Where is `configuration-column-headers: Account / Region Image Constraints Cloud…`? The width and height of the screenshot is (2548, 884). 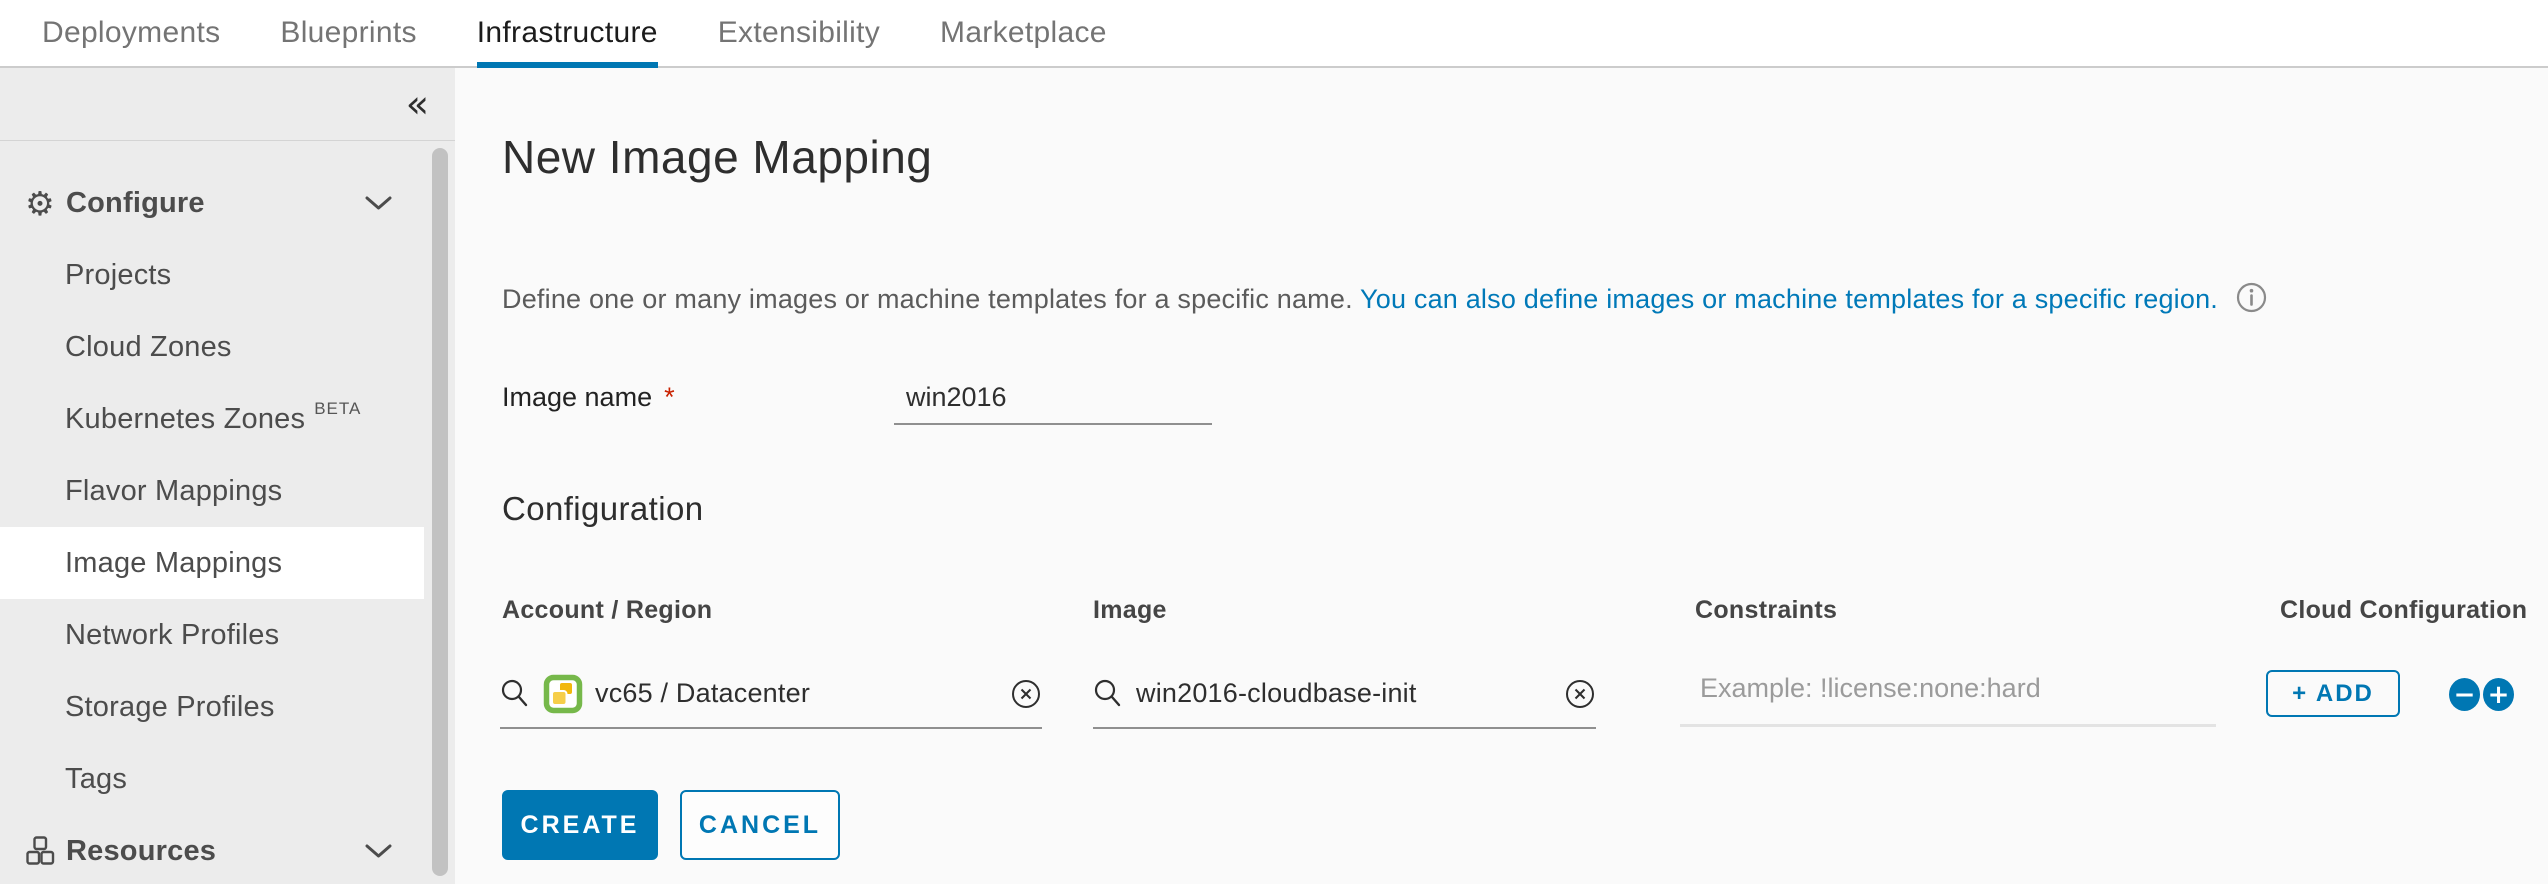
configuration-column-headers: Account / Region Image Constraints Cloud… is located at coordinates (1525, 611).